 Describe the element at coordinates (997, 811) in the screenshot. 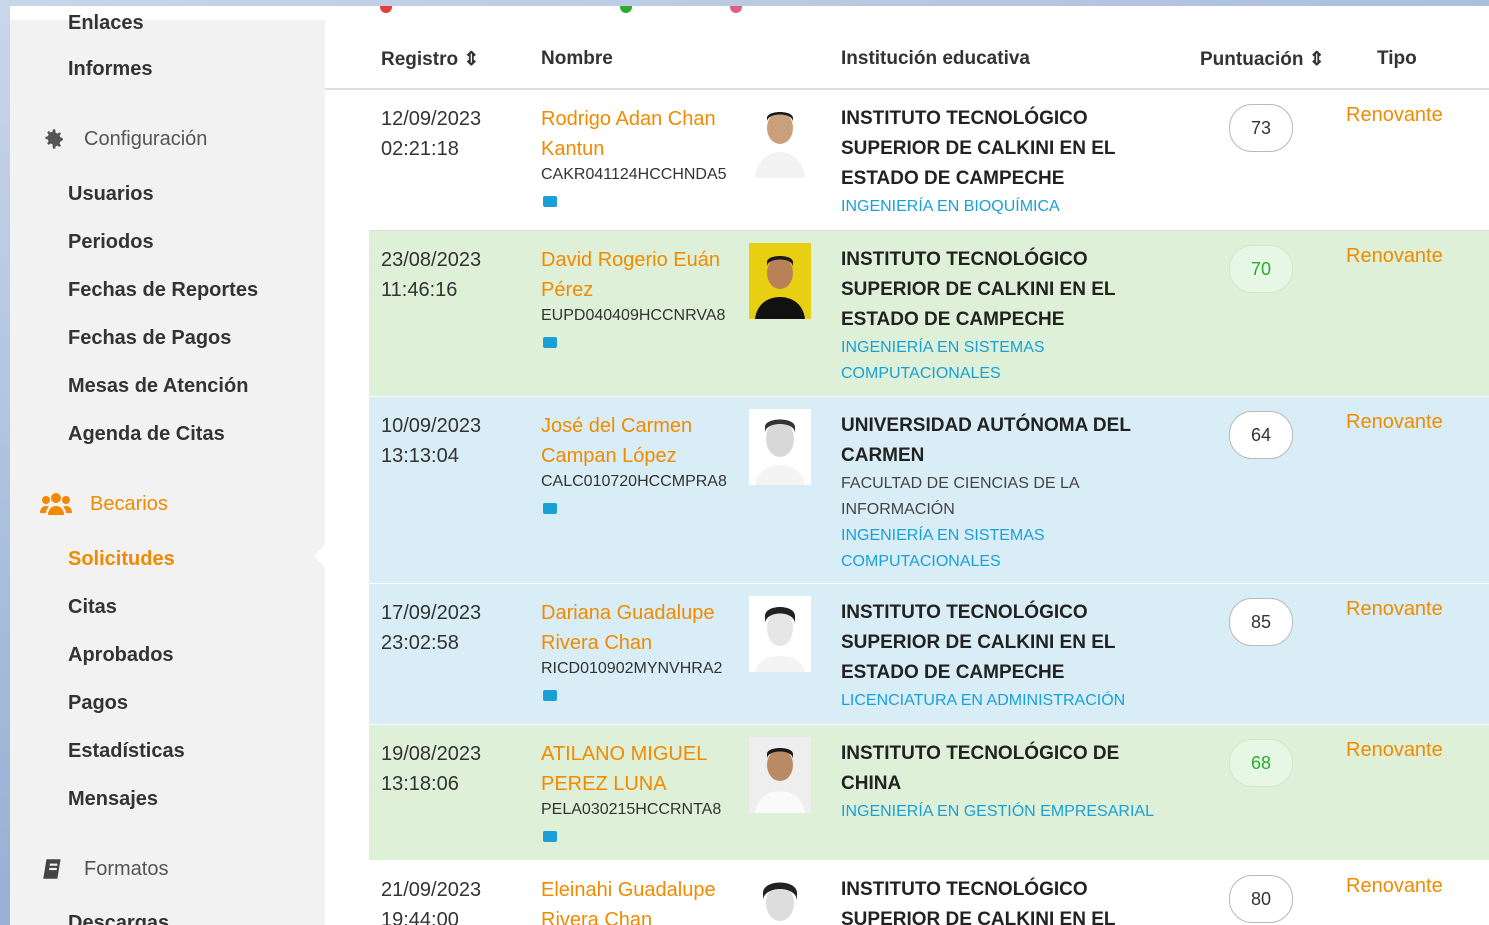

I see `career: INGENIERÍA EN GESTIÓN EMPRESARIAL` at that location.